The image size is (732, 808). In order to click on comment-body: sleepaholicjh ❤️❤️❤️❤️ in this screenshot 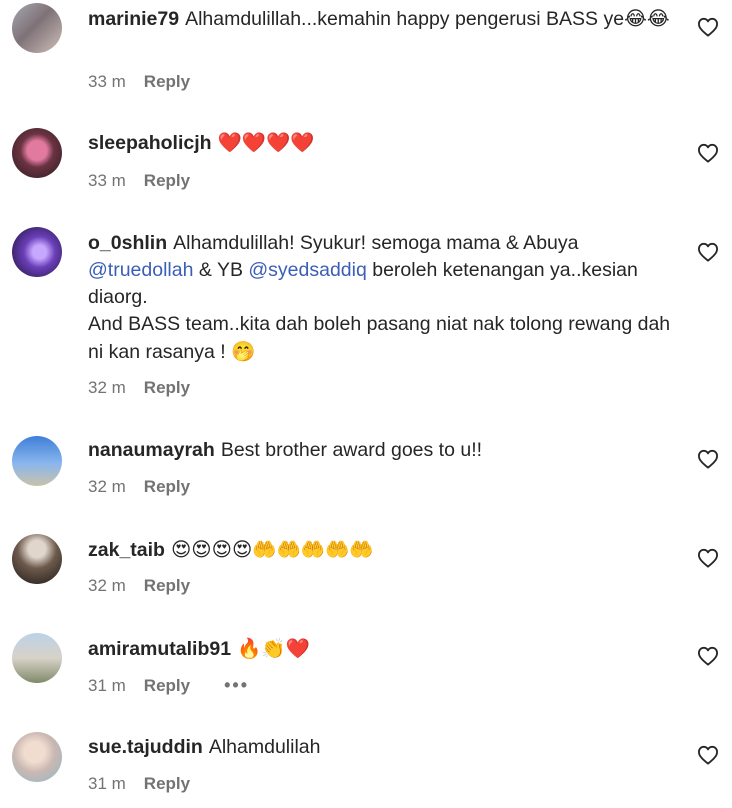, I will do `click(380, 143)`.